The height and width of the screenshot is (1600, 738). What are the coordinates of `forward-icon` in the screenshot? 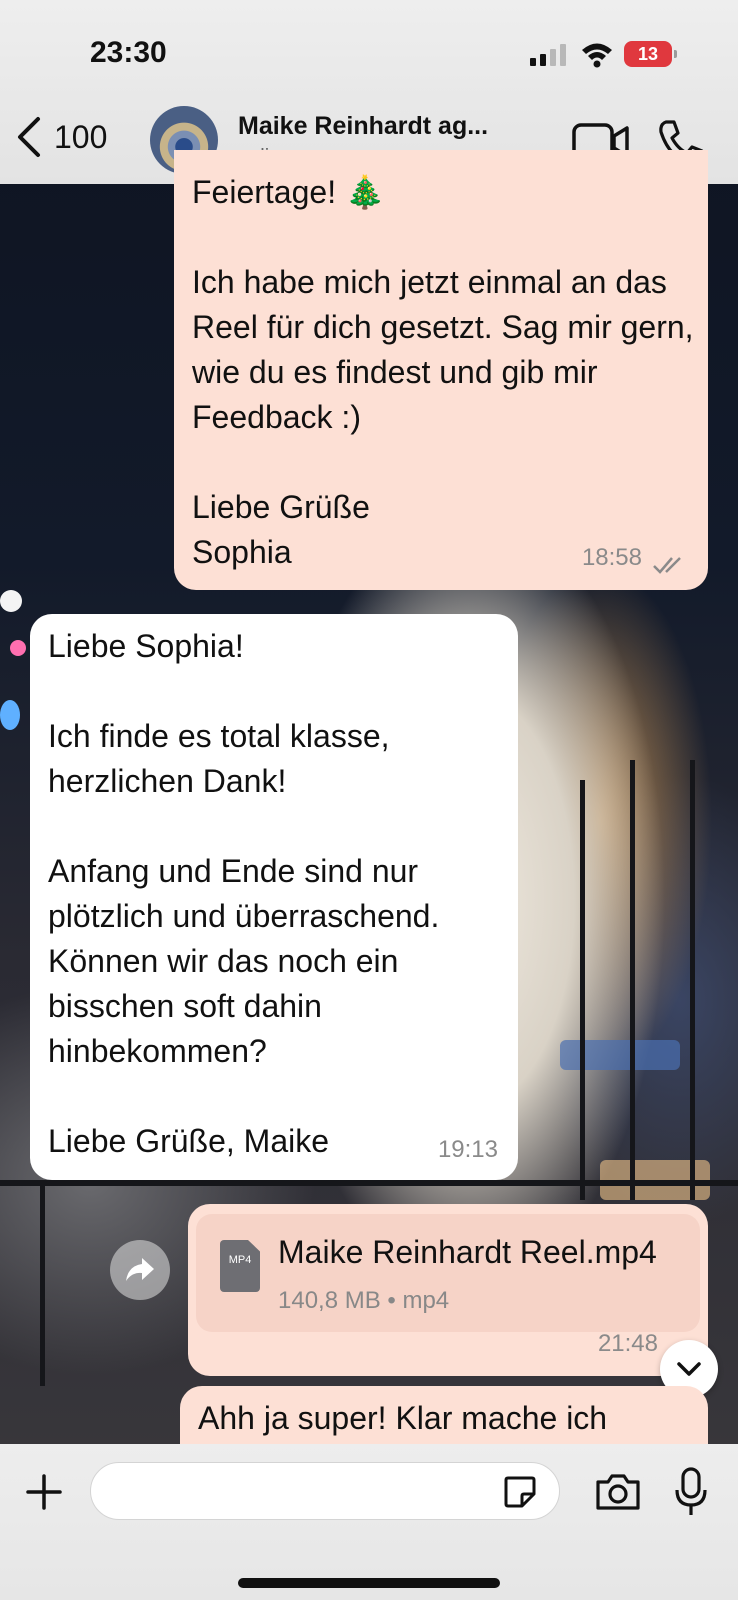 It's located at (140, 1269).